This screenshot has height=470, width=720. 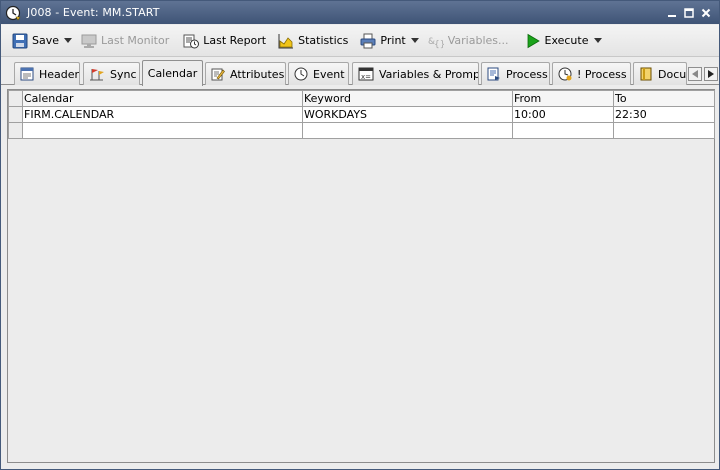 I want to click on tab-event: Event, so click(x=318, y=73).